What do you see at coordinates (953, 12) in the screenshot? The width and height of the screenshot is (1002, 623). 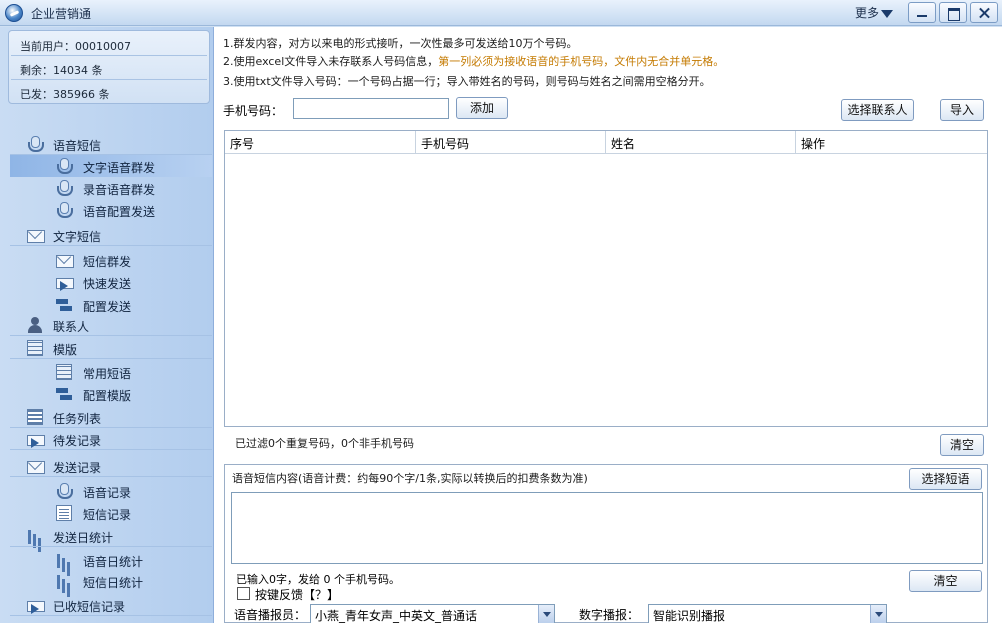 I see `maximize-button` at bounding box center [953, 12].